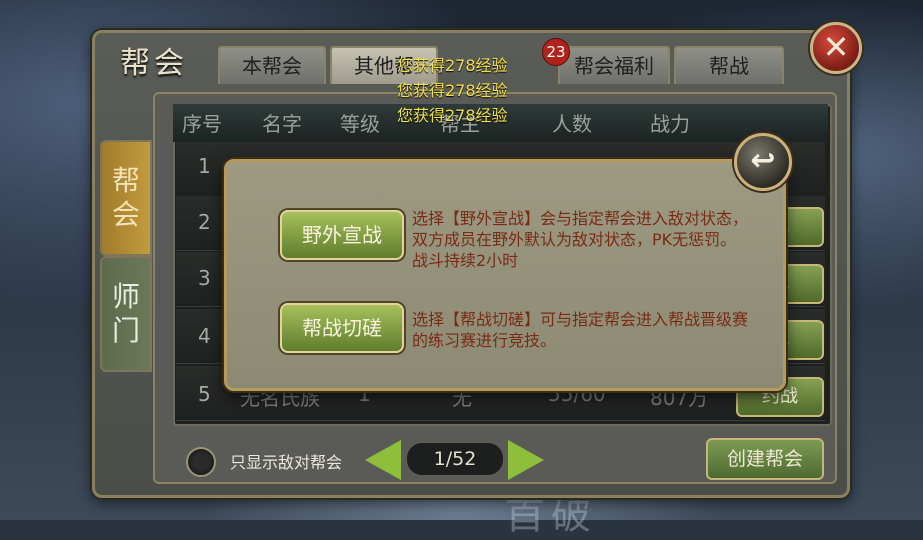 This screenshot has width=923, height=540. I want to click on row-index: 4, so click(204, 336).